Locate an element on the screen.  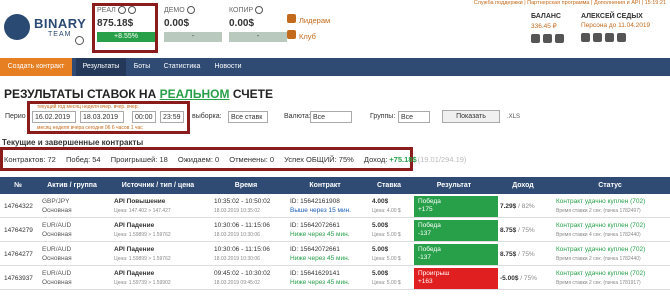
nav-create-contract: Создать контракт is located at coordinates (36, 67).